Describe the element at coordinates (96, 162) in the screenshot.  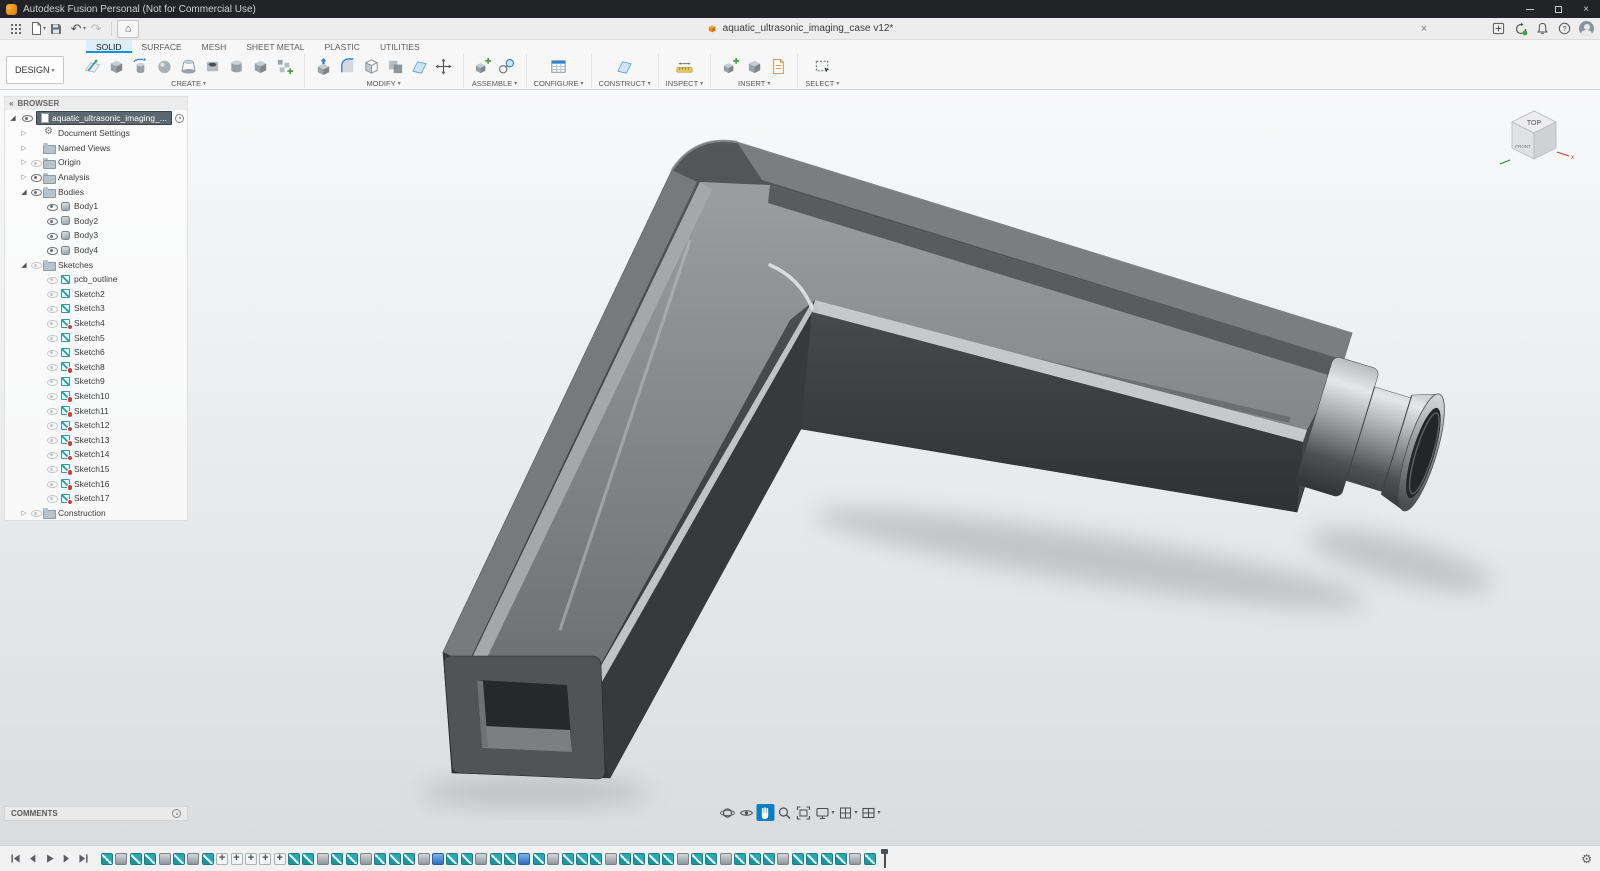
I see `browser-tree-item: Origin` at that location.